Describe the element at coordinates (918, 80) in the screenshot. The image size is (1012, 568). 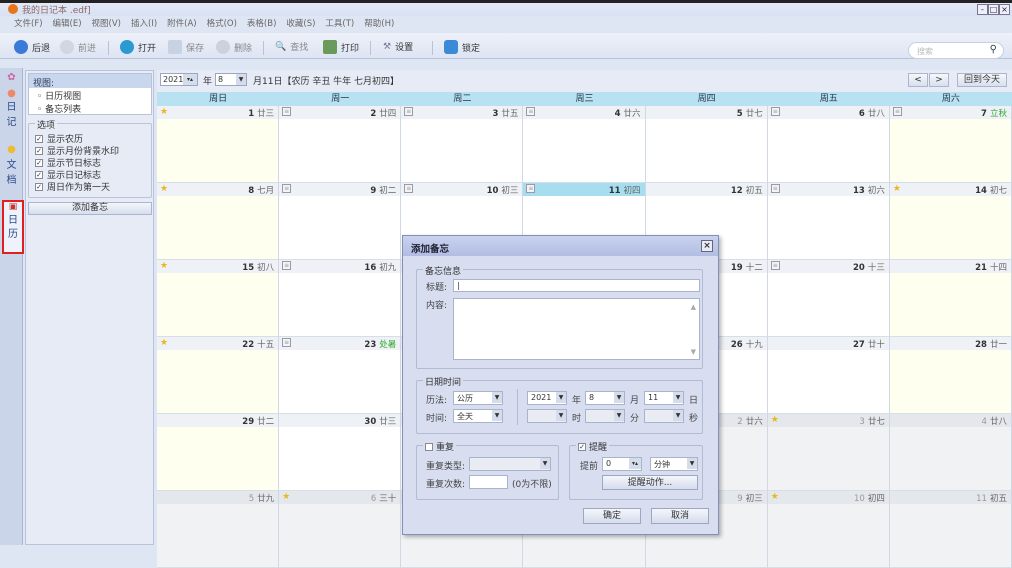
I see `prev-month-button: <` at that location.